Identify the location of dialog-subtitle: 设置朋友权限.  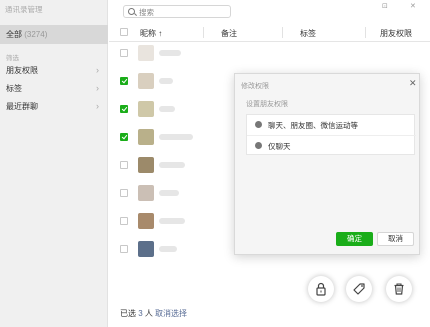
(267, 104).